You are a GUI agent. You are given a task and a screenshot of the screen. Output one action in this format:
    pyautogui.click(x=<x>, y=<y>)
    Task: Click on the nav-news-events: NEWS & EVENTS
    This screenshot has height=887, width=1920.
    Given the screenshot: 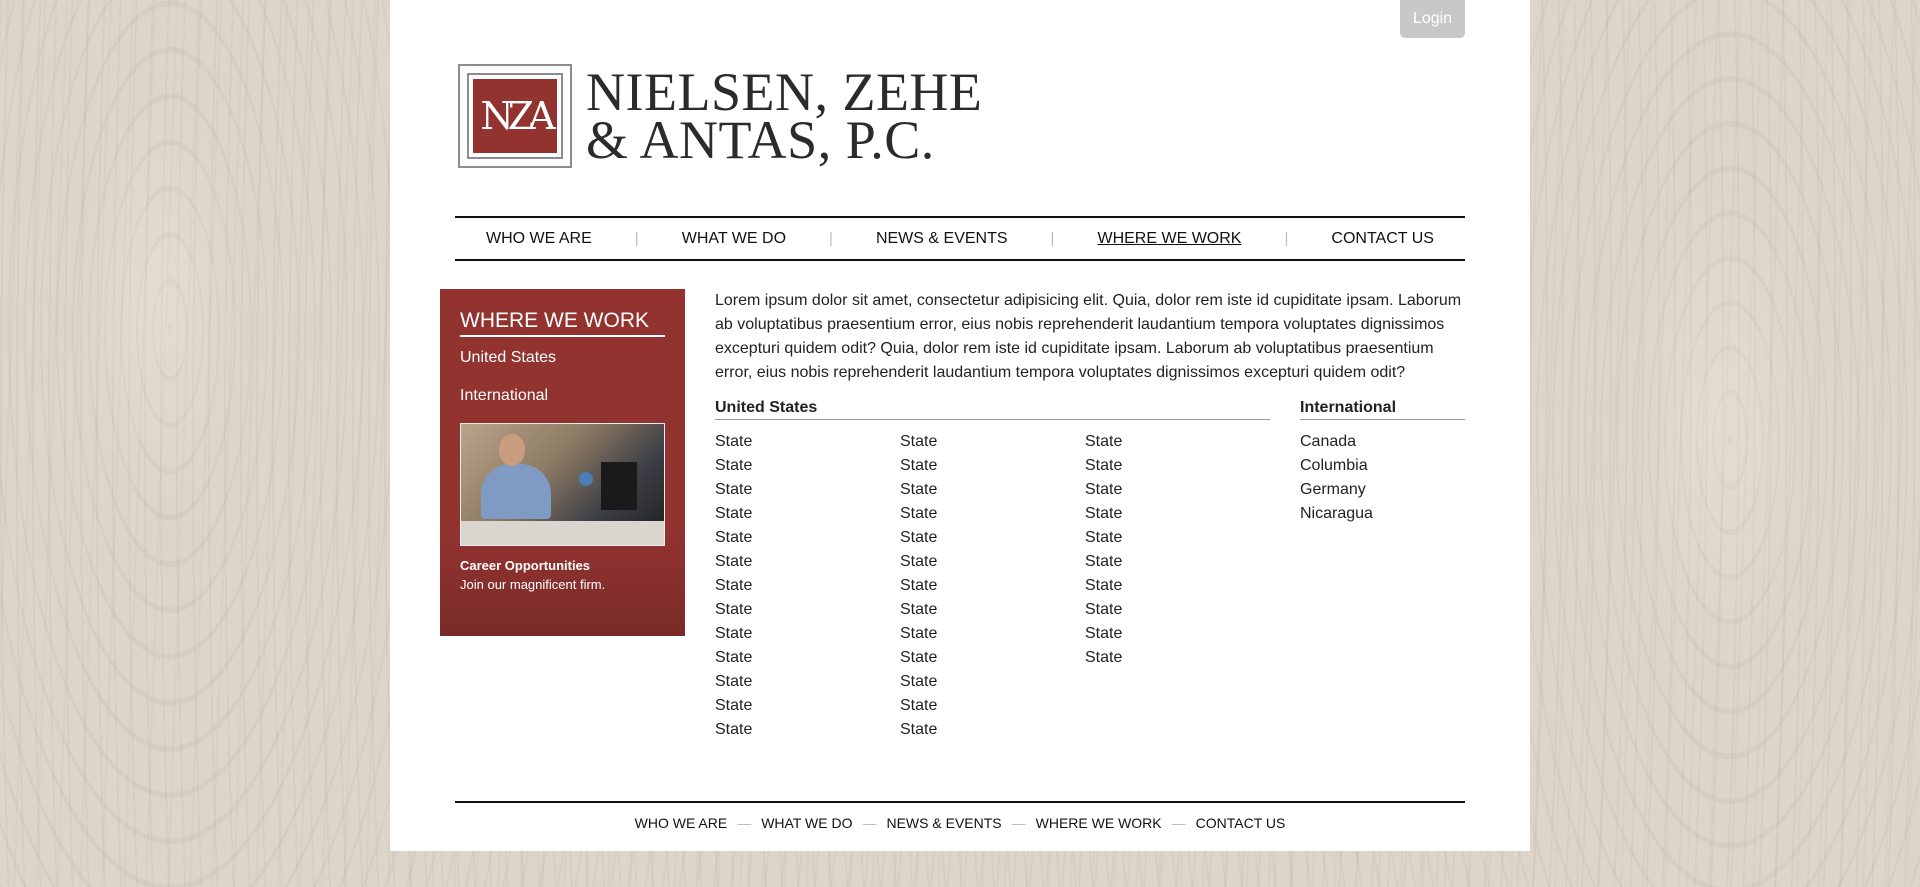 What is the action you would take?
    pyautogui.click(x=942, y=239)
    